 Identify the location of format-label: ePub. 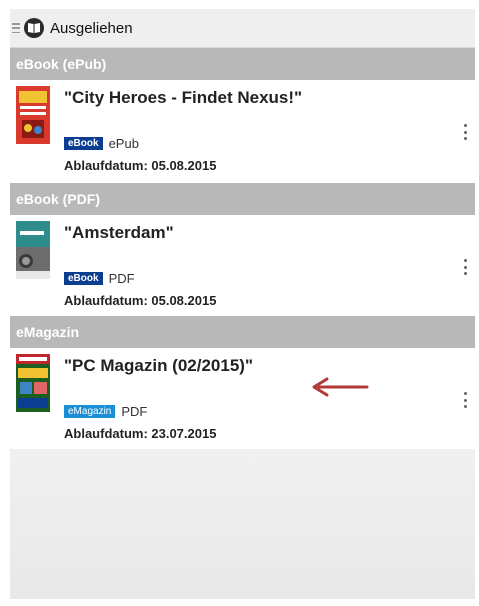
(123, 143).